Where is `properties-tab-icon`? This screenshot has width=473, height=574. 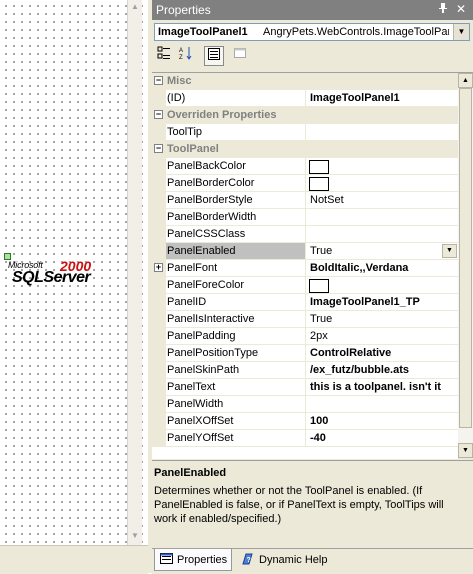 properties-tab-icon is located at coordinates (167, 557).